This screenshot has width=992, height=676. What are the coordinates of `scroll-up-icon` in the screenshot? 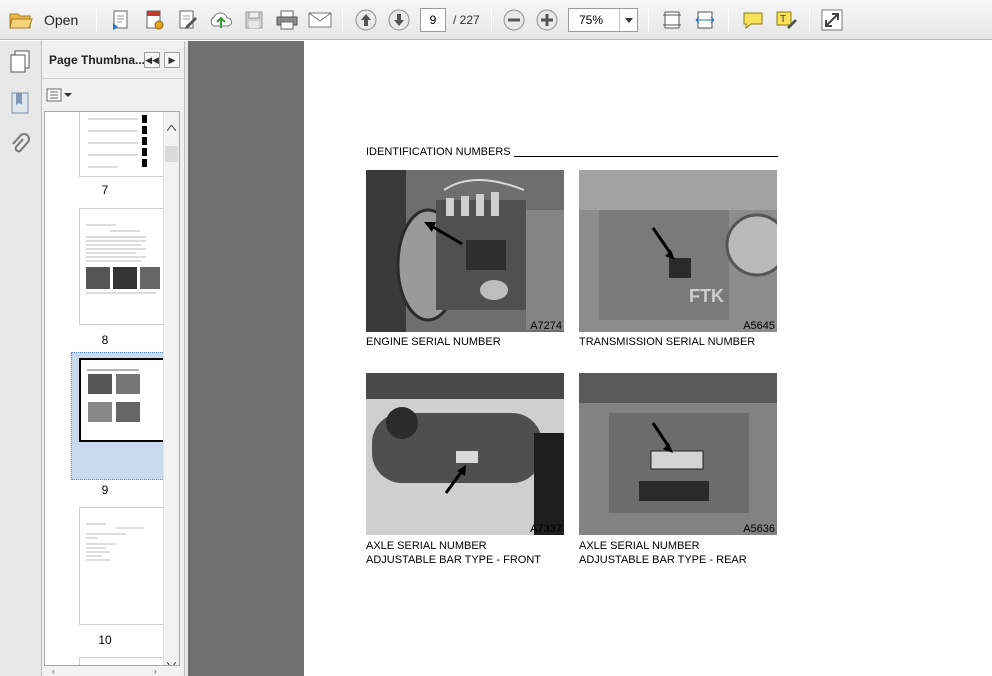 It's located at (171, 127).